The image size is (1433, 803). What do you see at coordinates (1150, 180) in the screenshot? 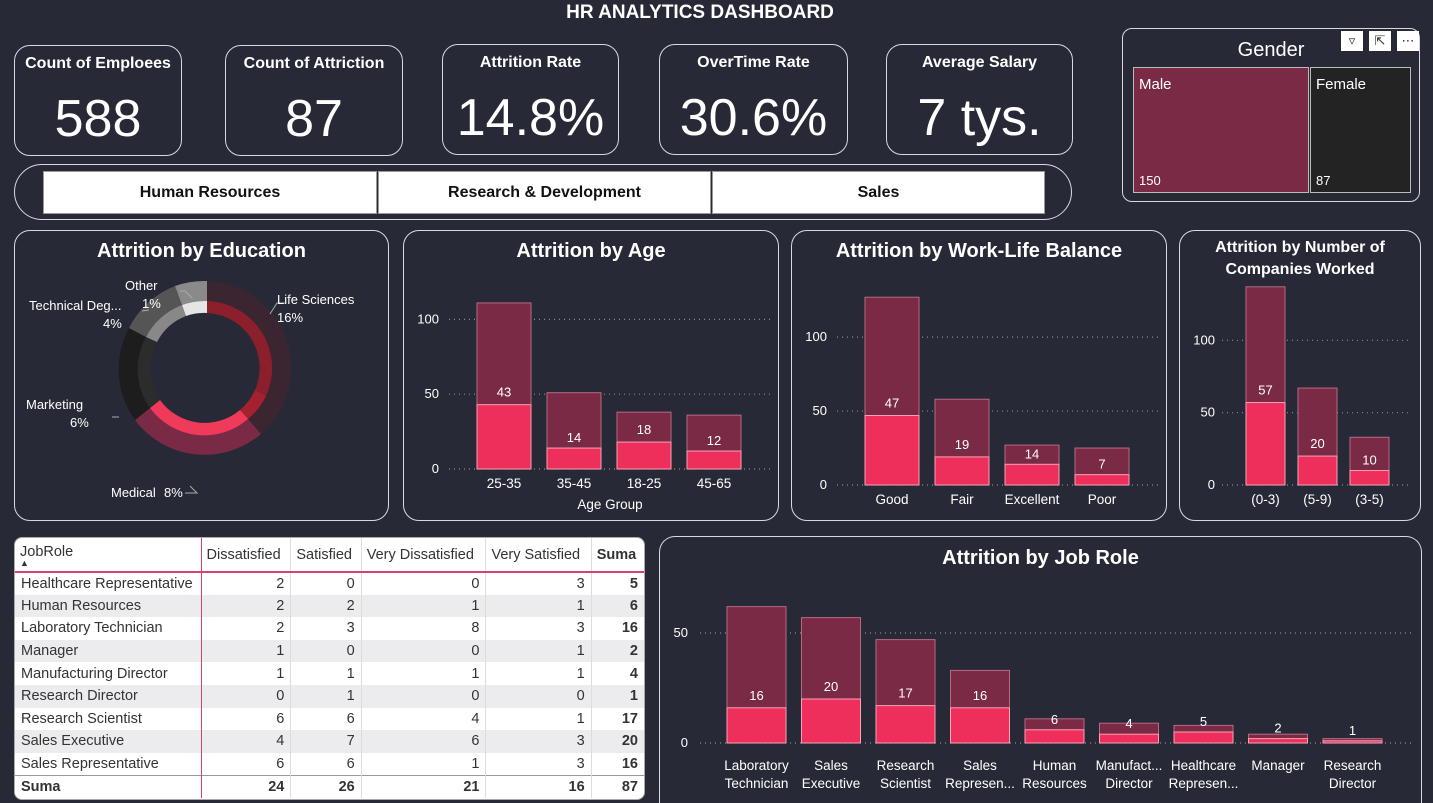
I see `gender-tile-value: 150` at bounding box center [1150, 180].